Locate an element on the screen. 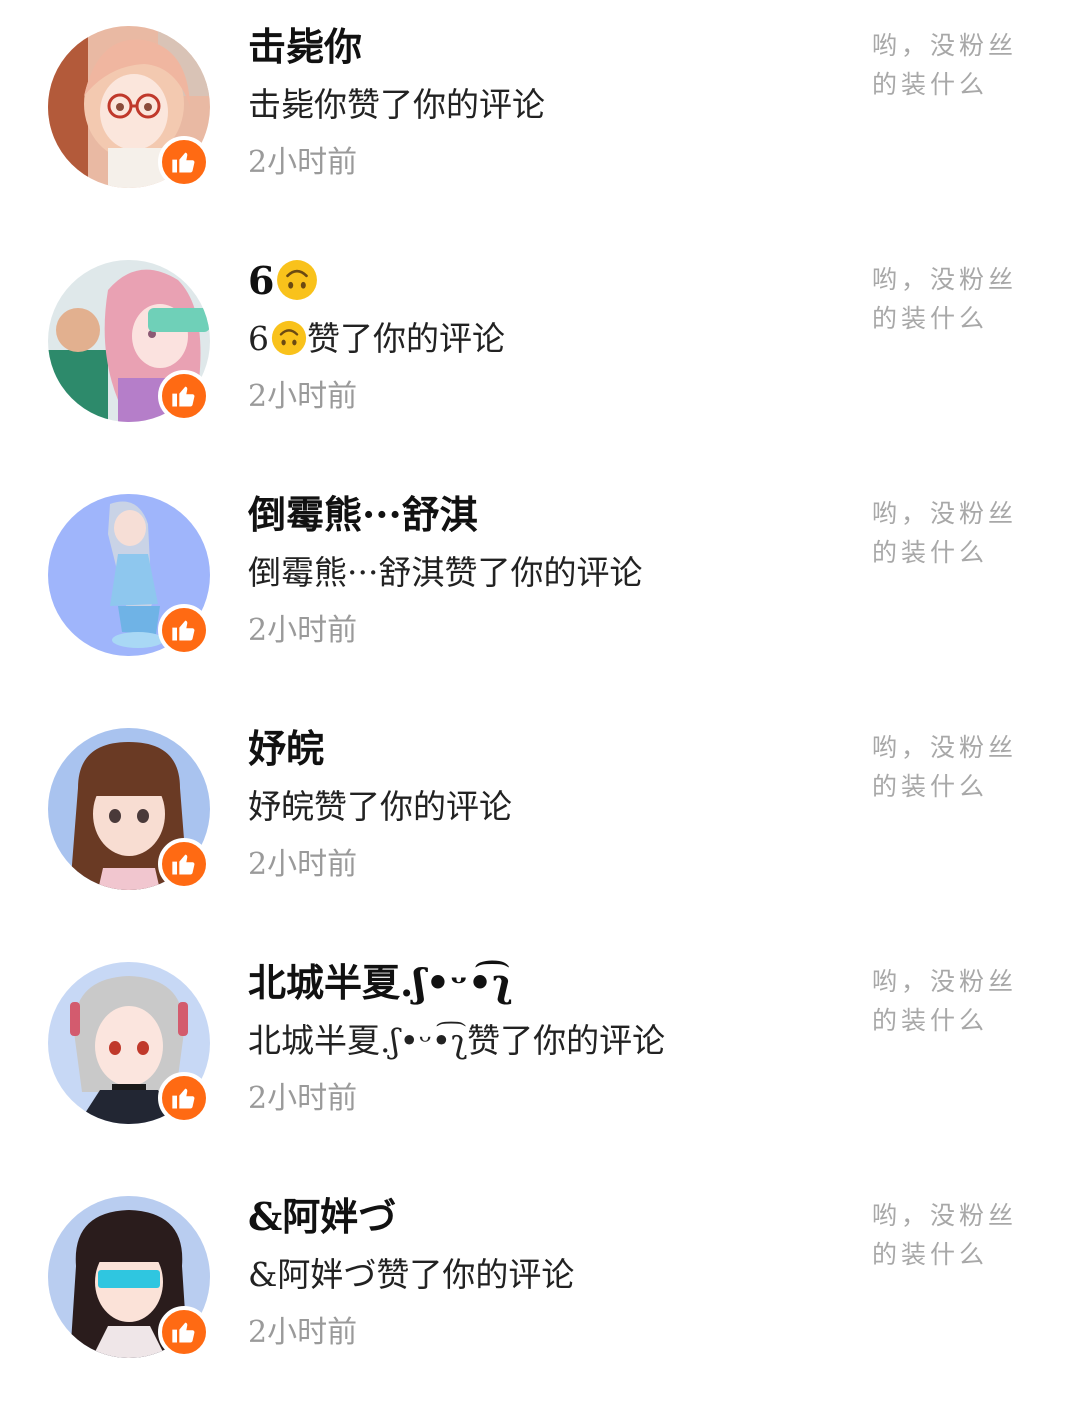 Image resolution: width=1080 pixels, height=1408 pixels. like-action-text: 击毙你赞了你的评论 is located at coordinates (396, 104).